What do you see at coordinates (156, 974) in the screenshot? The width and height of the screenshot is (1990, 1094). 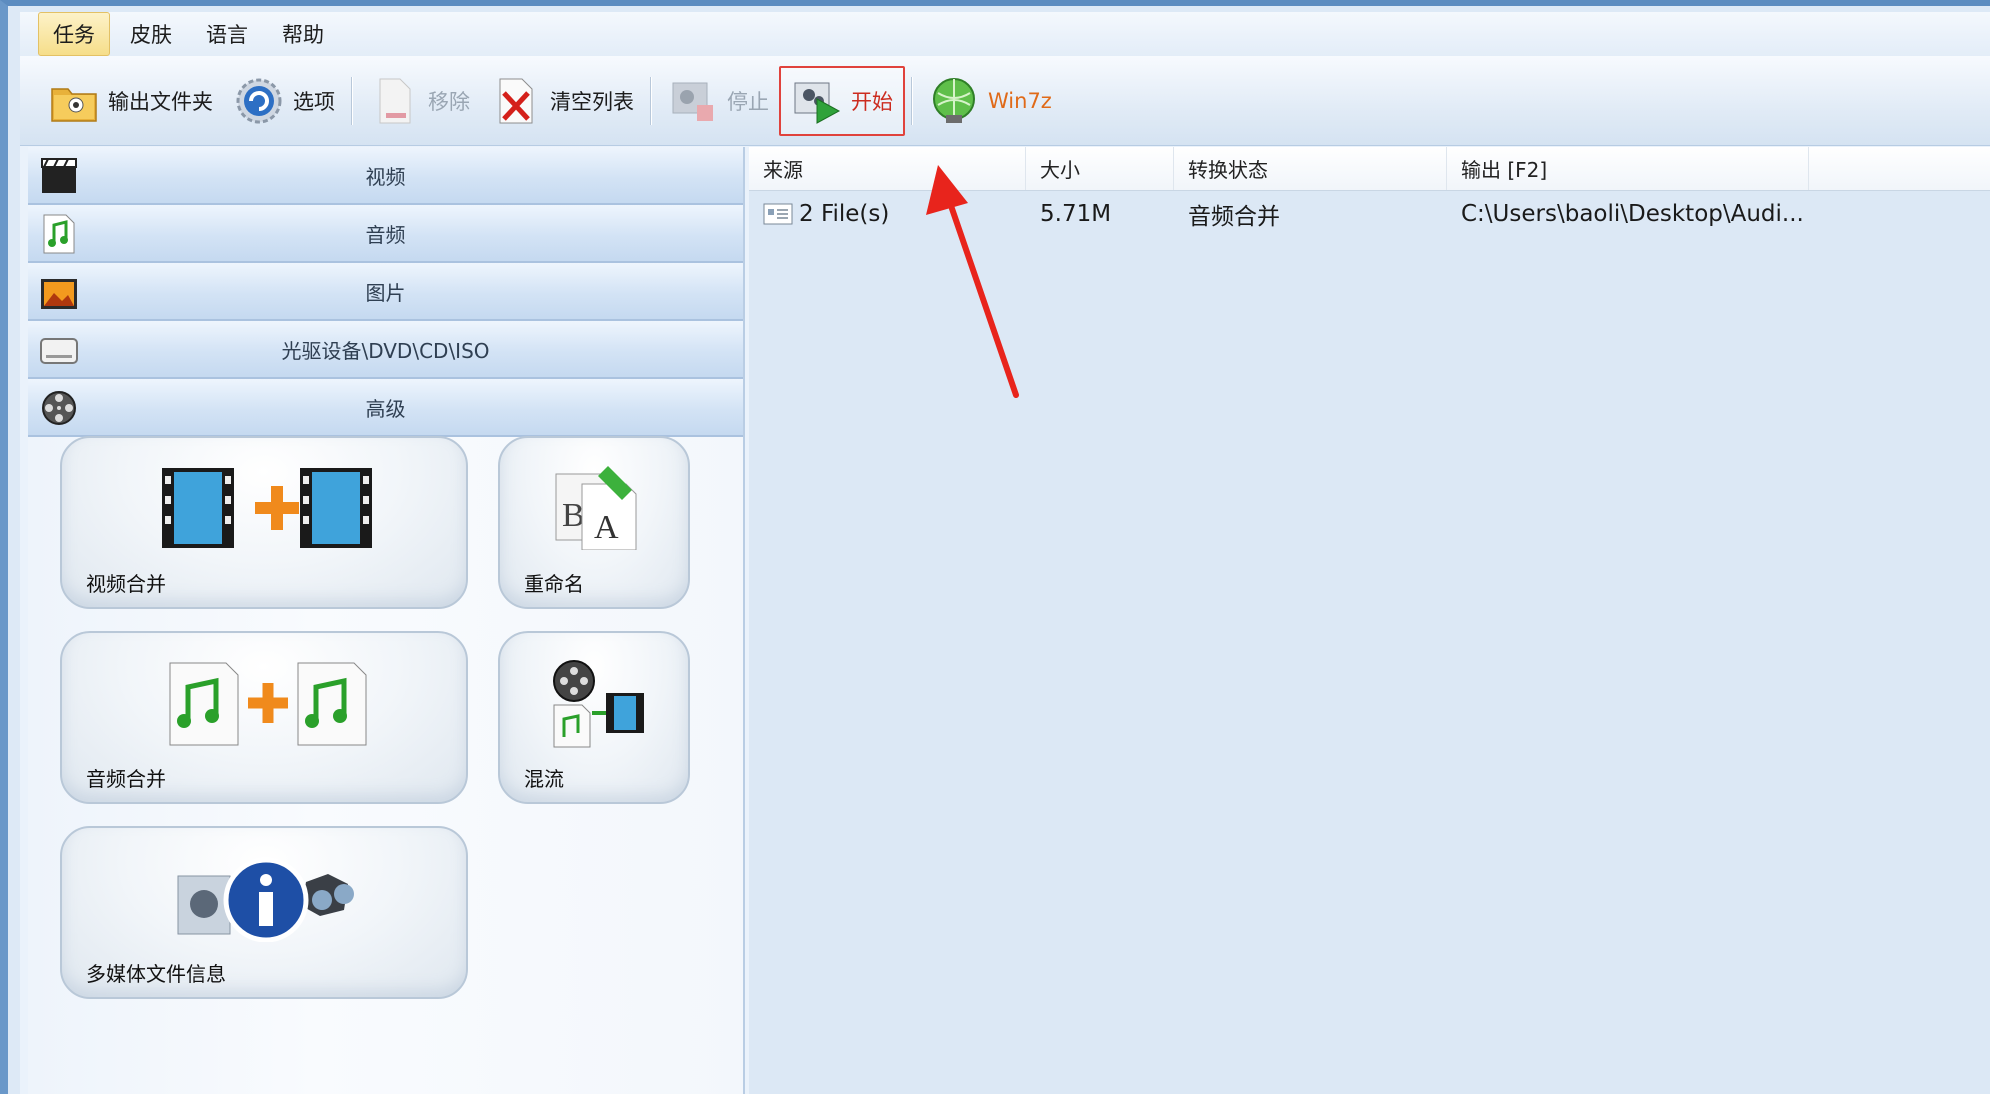 I see `media-info-label: 多媒体文件信息` at bounding box center [156, 974].